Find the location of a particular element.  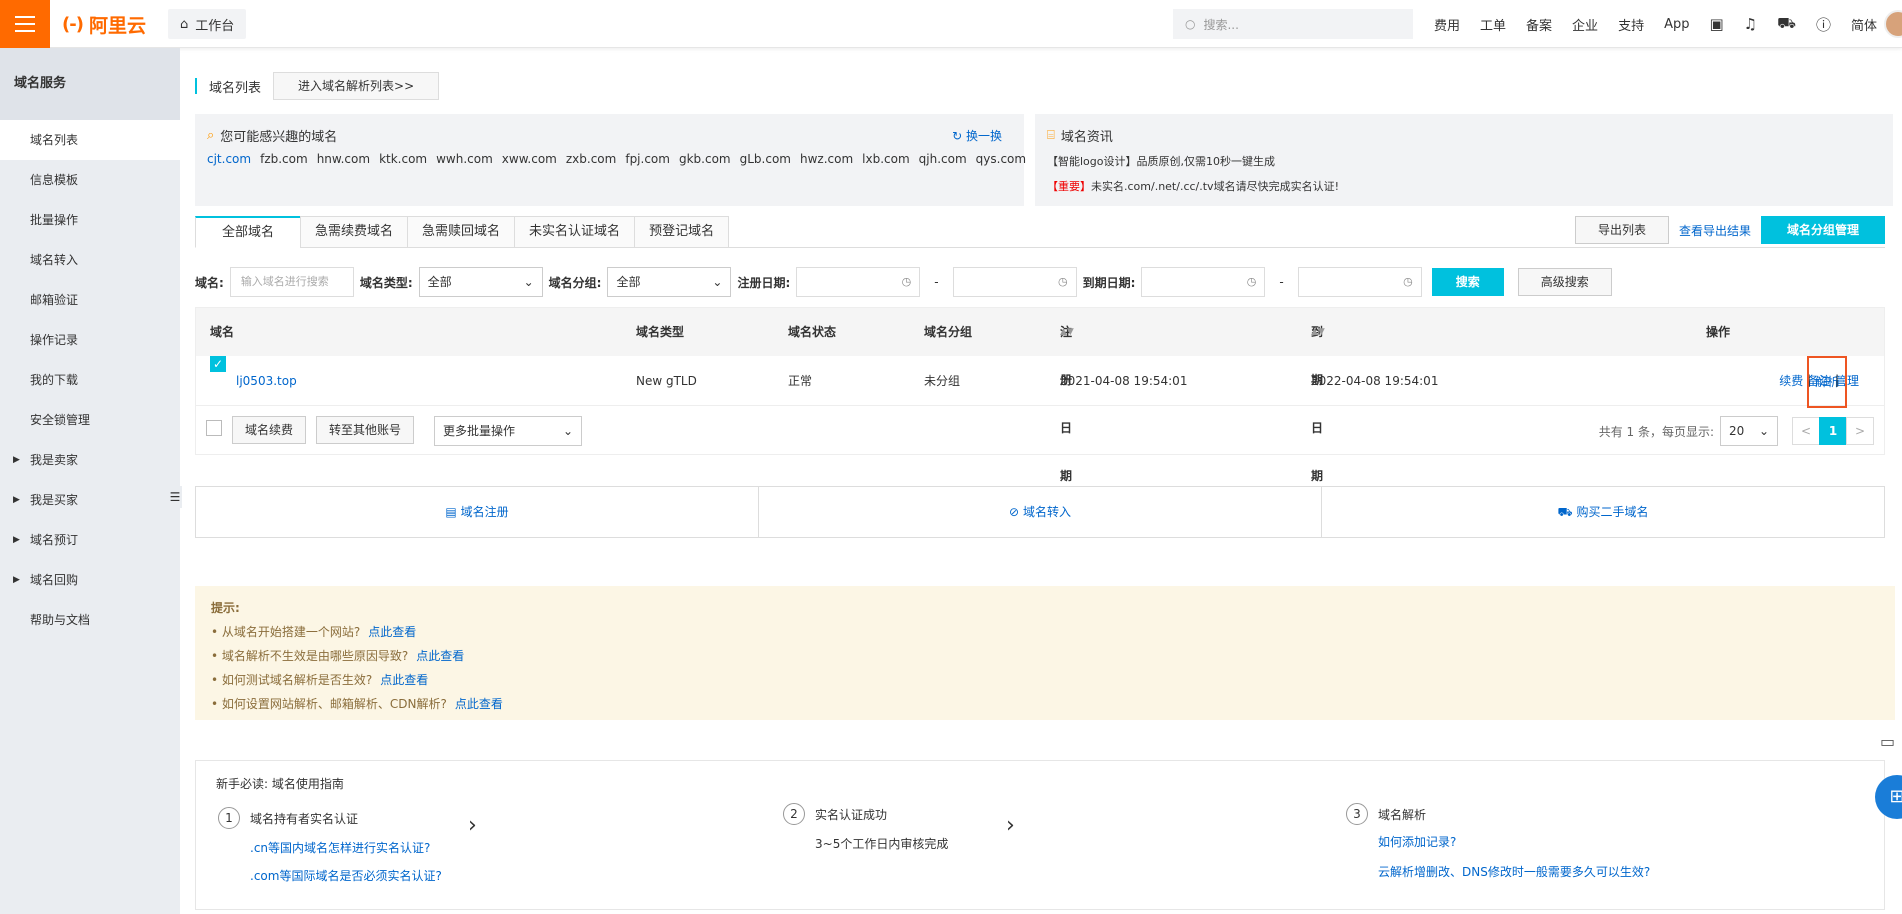

group-select: 全部 ⌄ is located at coordinates (669, 282).